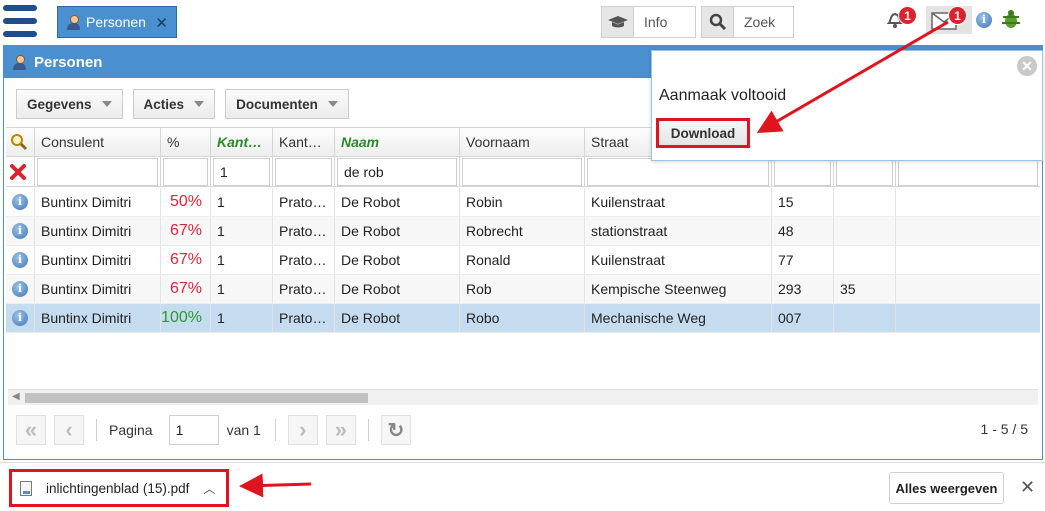 The width and height of the screenshot is (1045, 511). I want to click on filter-bus, so click(864, 171).